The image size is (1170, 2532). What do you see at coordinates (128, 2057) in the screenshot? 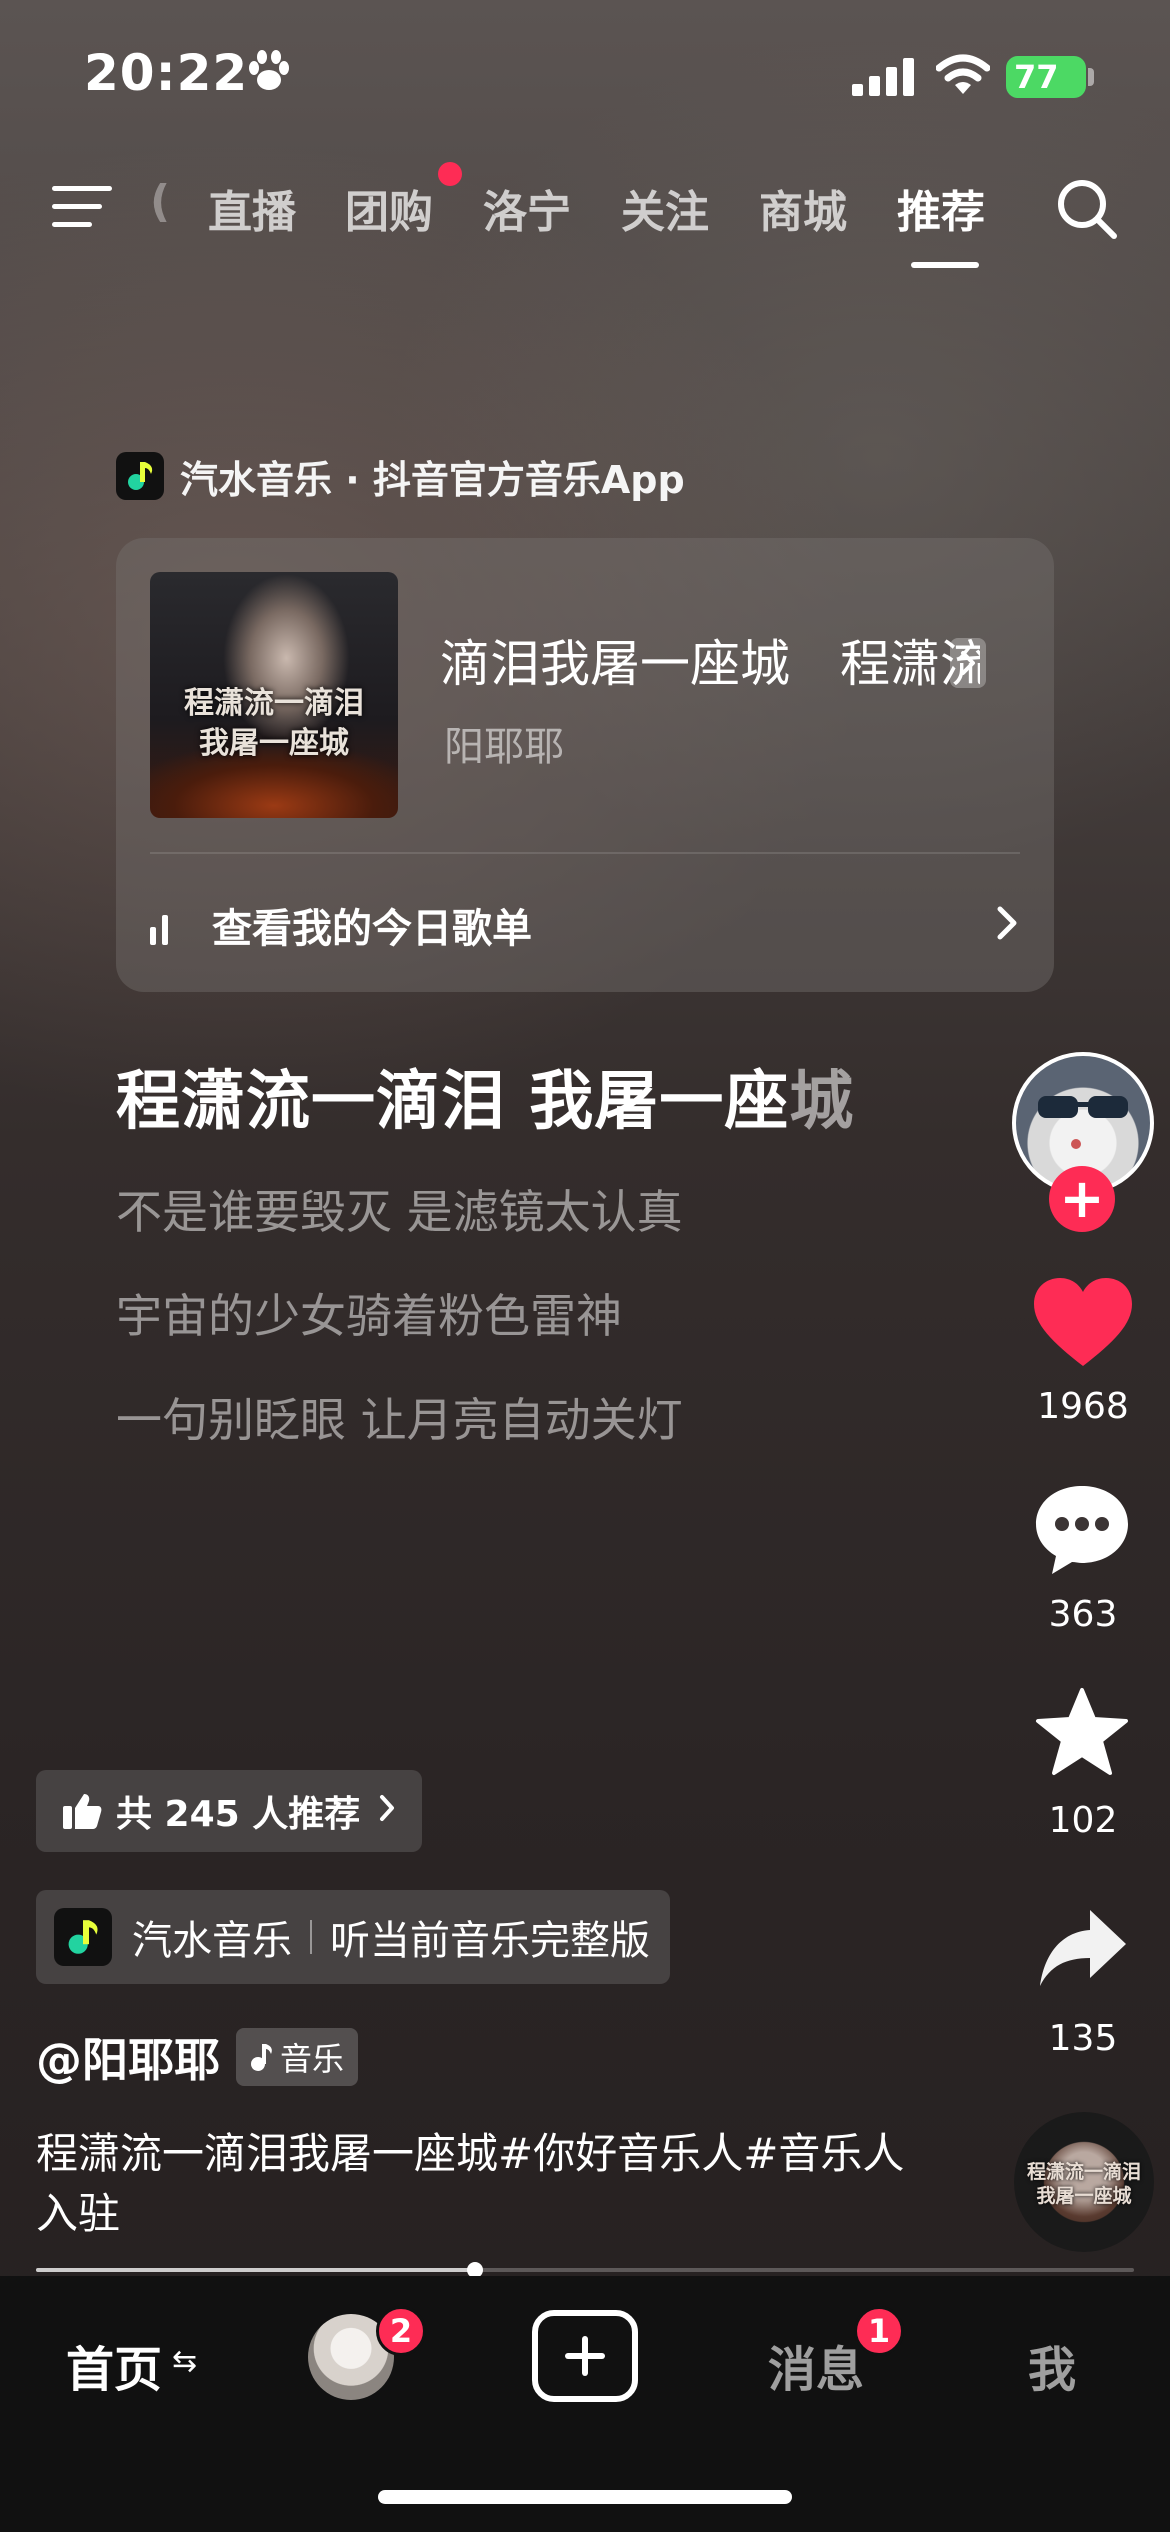
I see `author-name: @阳耶耶` at bounding box center [128, 2057].